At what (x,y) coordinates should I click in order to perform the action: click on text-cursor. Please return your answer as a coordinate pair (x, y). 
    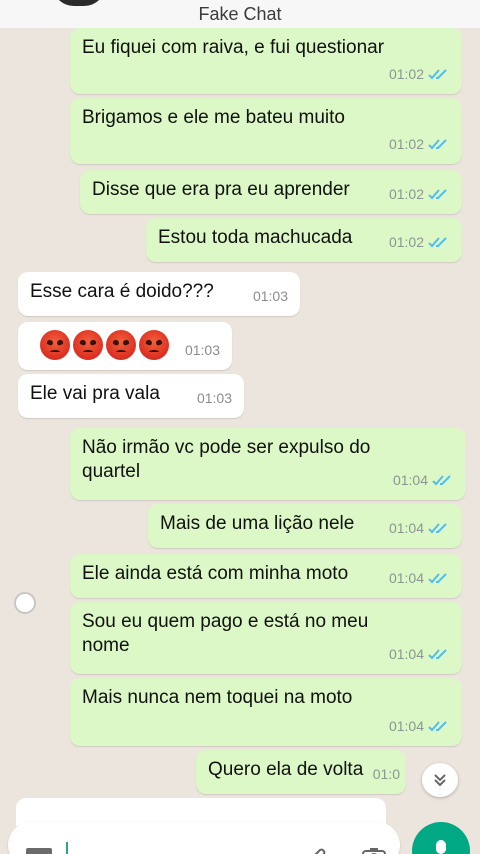
    Looking at the image, I should click on (67, 848).